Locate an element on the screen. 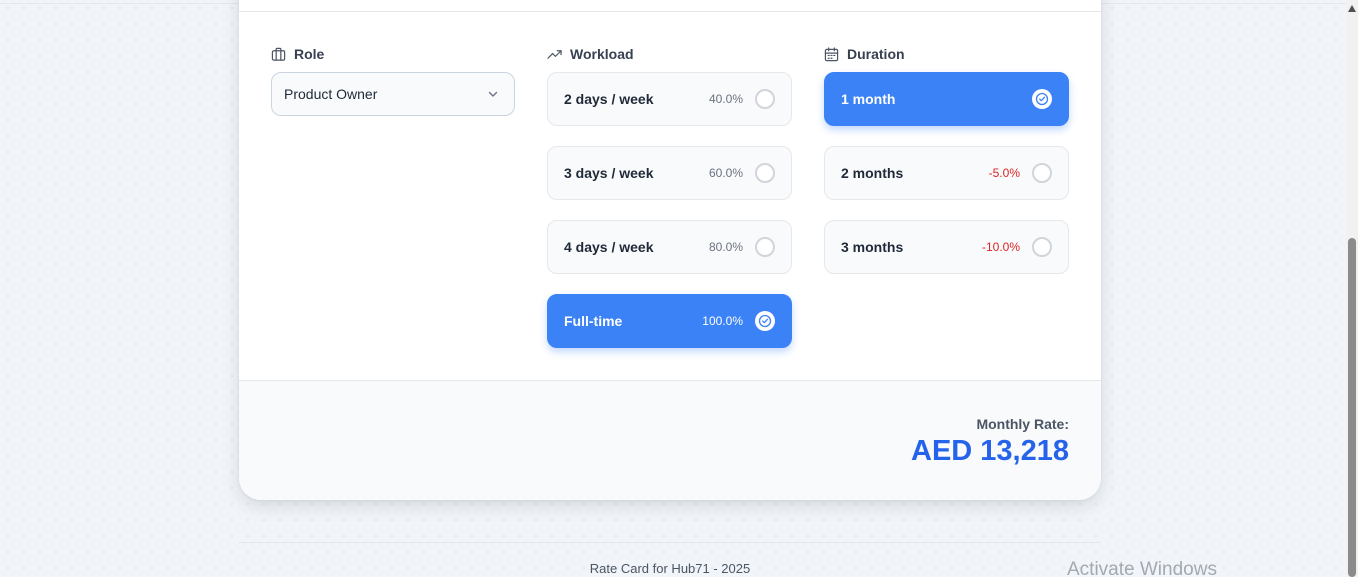 This screenshot has height=577, width=1358. duration-heading: Duration is located at coordinates (946, 54).